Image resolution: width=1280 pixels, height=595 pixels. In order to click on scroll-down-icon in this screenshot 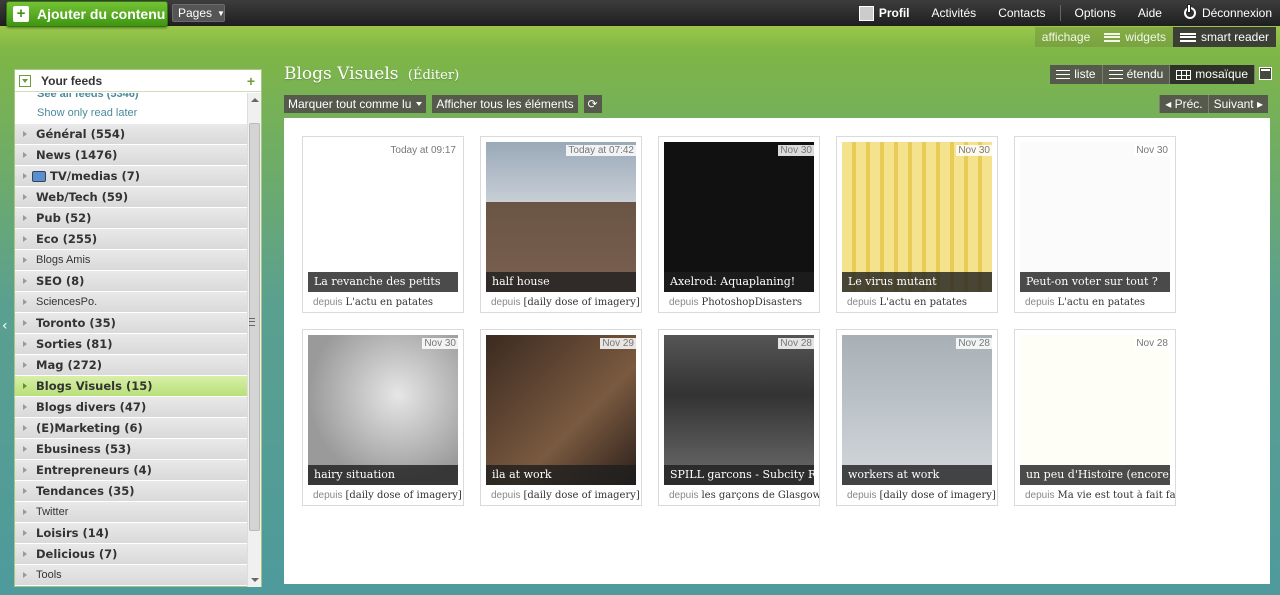, I will do `click(255, 580)`.